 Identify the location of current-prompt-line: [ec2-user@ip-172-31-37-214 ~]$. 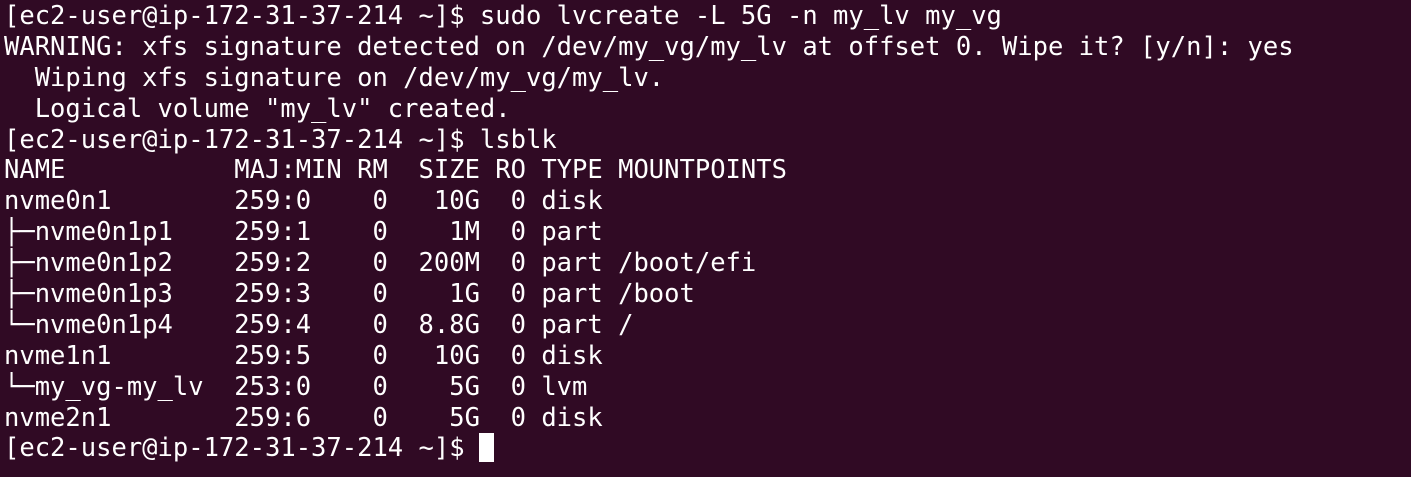
(707, 448).